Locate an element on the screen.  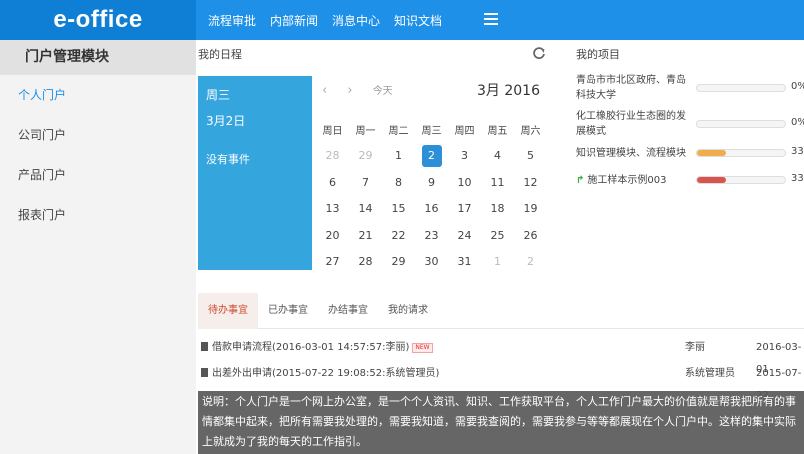
today-button: 今天 is located at coordinates (383, 91).